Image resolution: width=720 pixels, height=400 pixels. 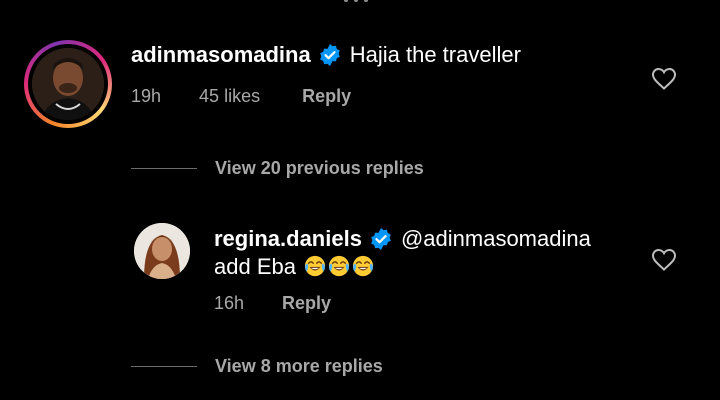 I want to click on comment-text: Hajia the traveller, so click(x=435, y=54).